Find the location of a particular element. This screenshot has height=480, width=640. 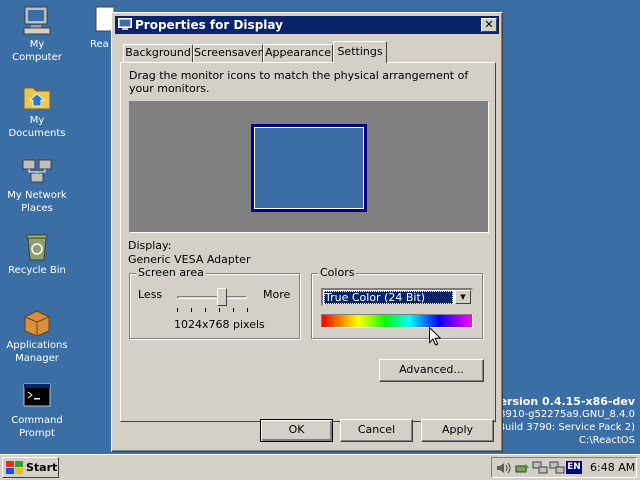

colors-group: Colors True Color (24 Bit) ▼ is located at coordinates (397, 302).